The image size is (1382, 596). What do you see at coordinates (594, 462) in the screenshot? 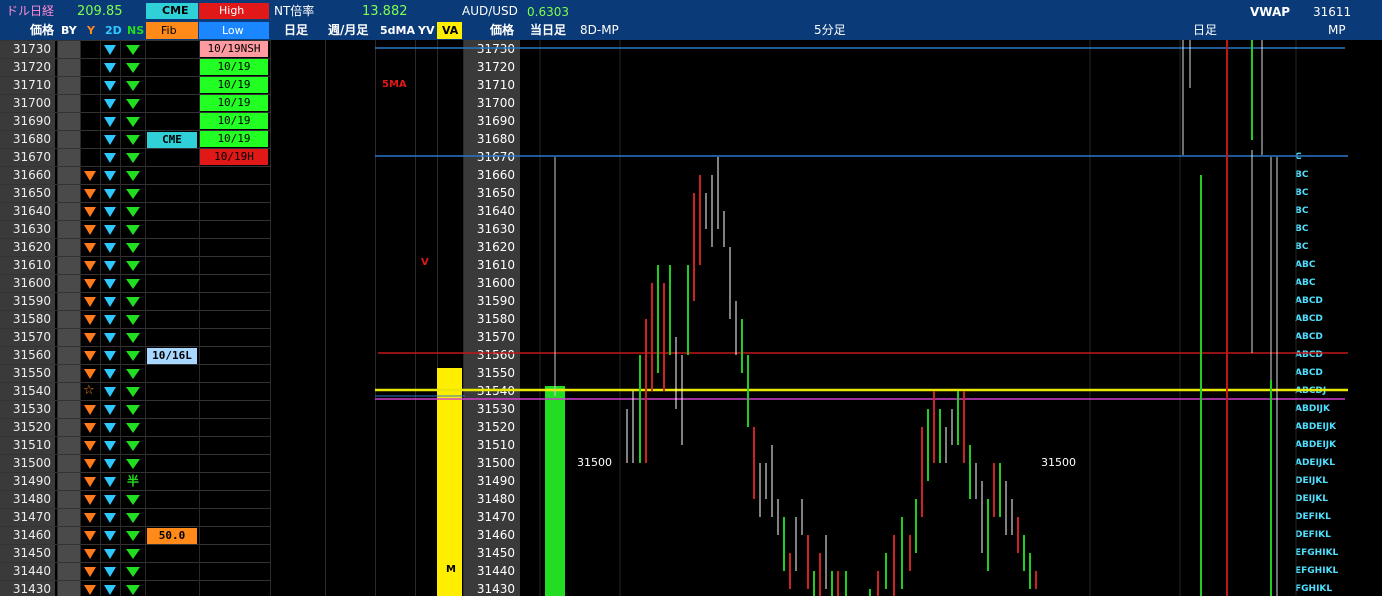
I see `chart-label-31500-left: 31500` at bounding box center [594, 462].